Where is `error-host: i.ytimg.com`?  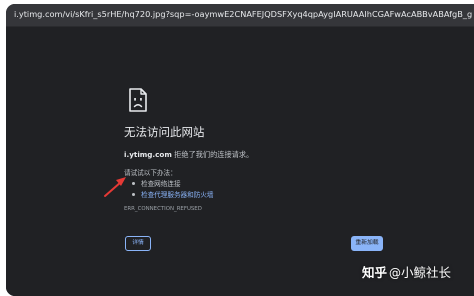
error-host: i.ytimg.com is located at coordinates (148, 154).